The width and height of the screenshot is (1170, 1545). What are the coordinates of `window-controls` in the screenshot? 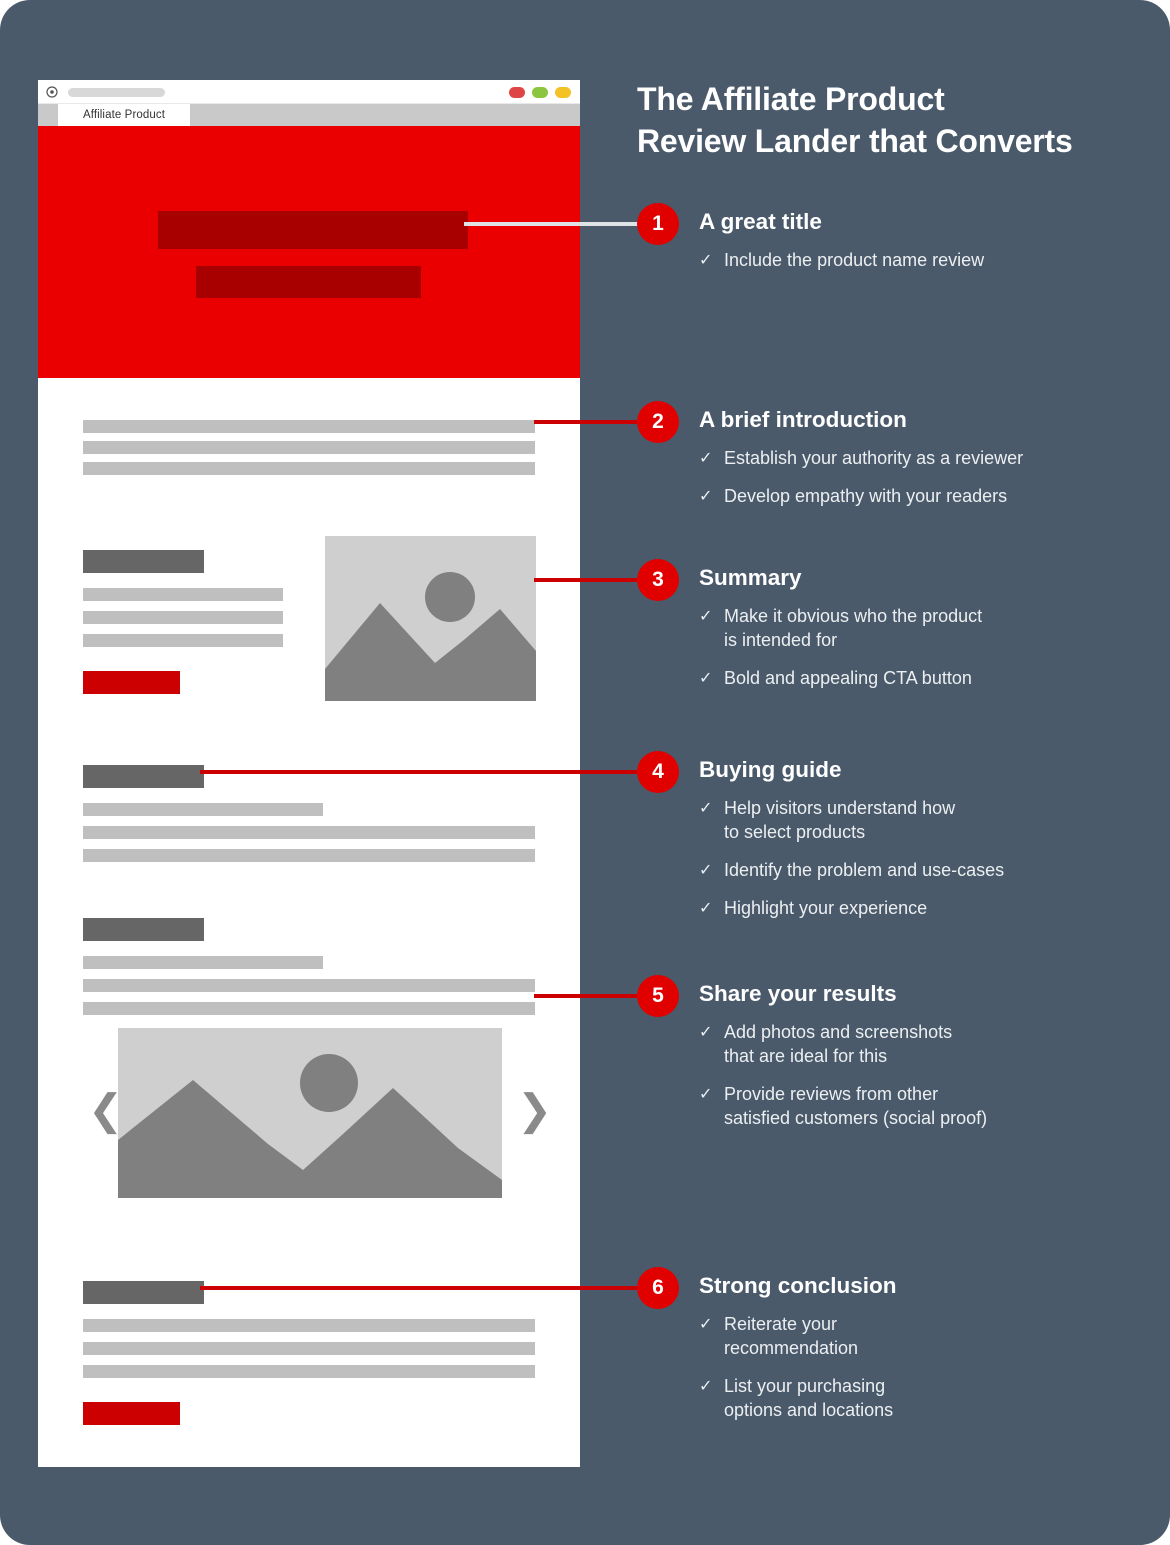 It's located at (540, 92).